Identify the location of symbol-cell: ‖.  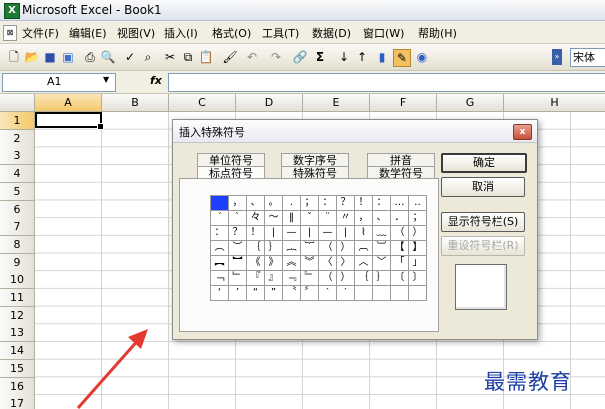
(291, 218).